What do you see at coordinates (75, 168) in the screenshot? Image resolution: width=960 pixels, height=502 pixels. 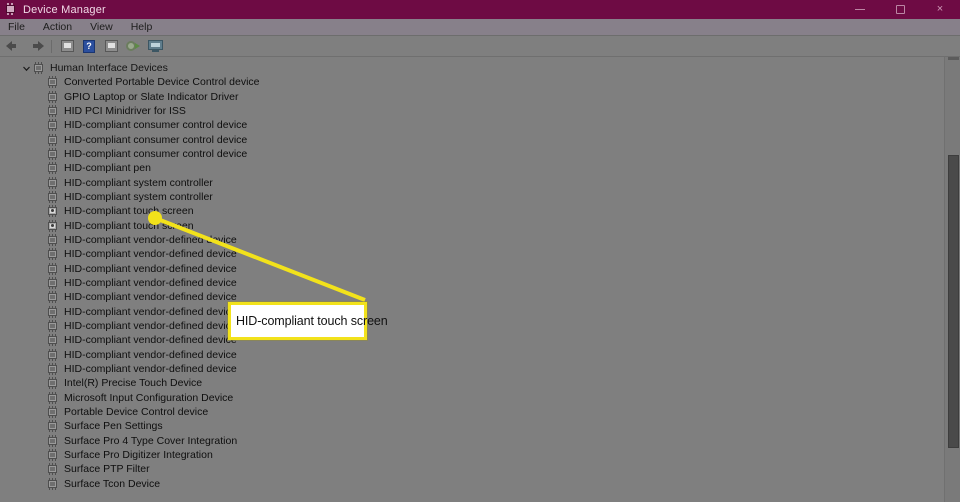 I see `tree-item: HID-compliant pen` at bounding box center [75, 168].